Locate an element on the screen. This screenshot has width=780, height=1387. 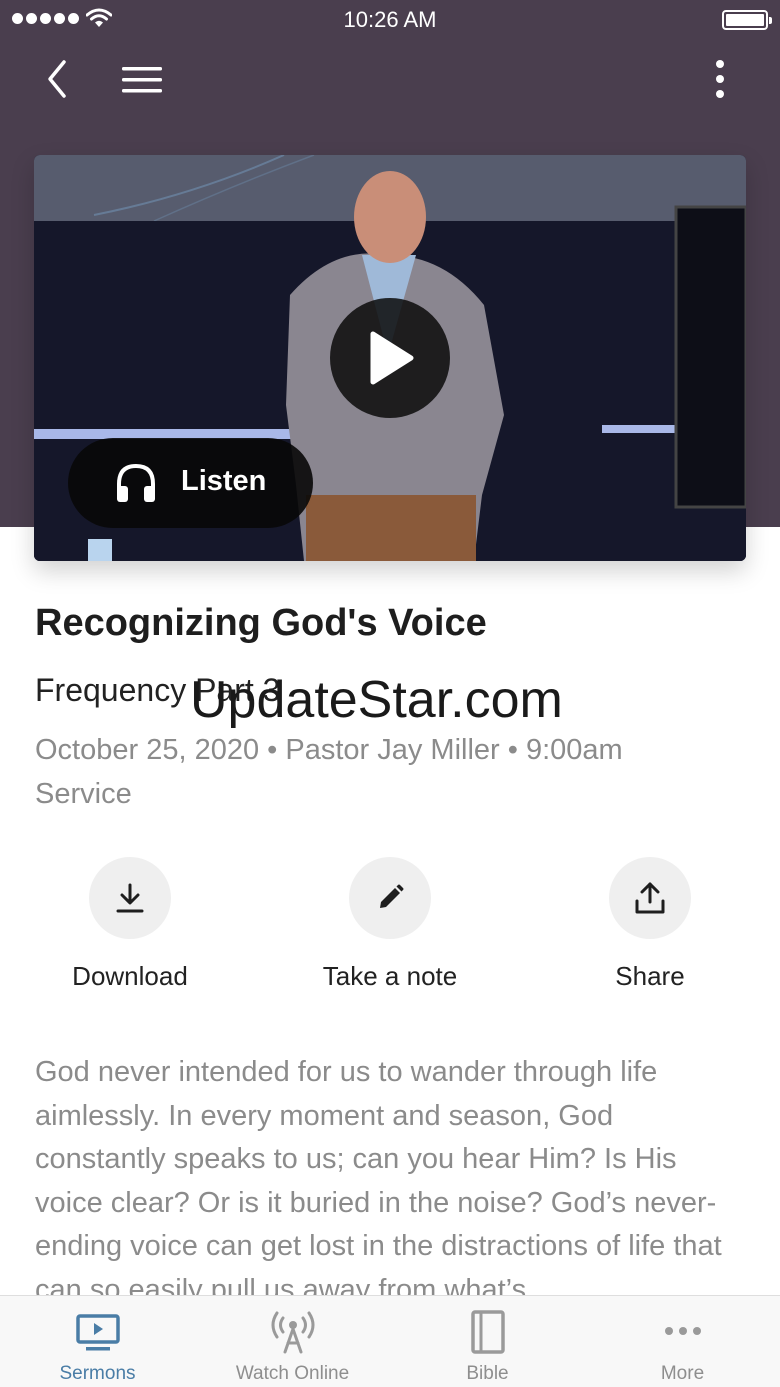
tab-sermons-label: Sermons is located at coordinates (97, 1373).